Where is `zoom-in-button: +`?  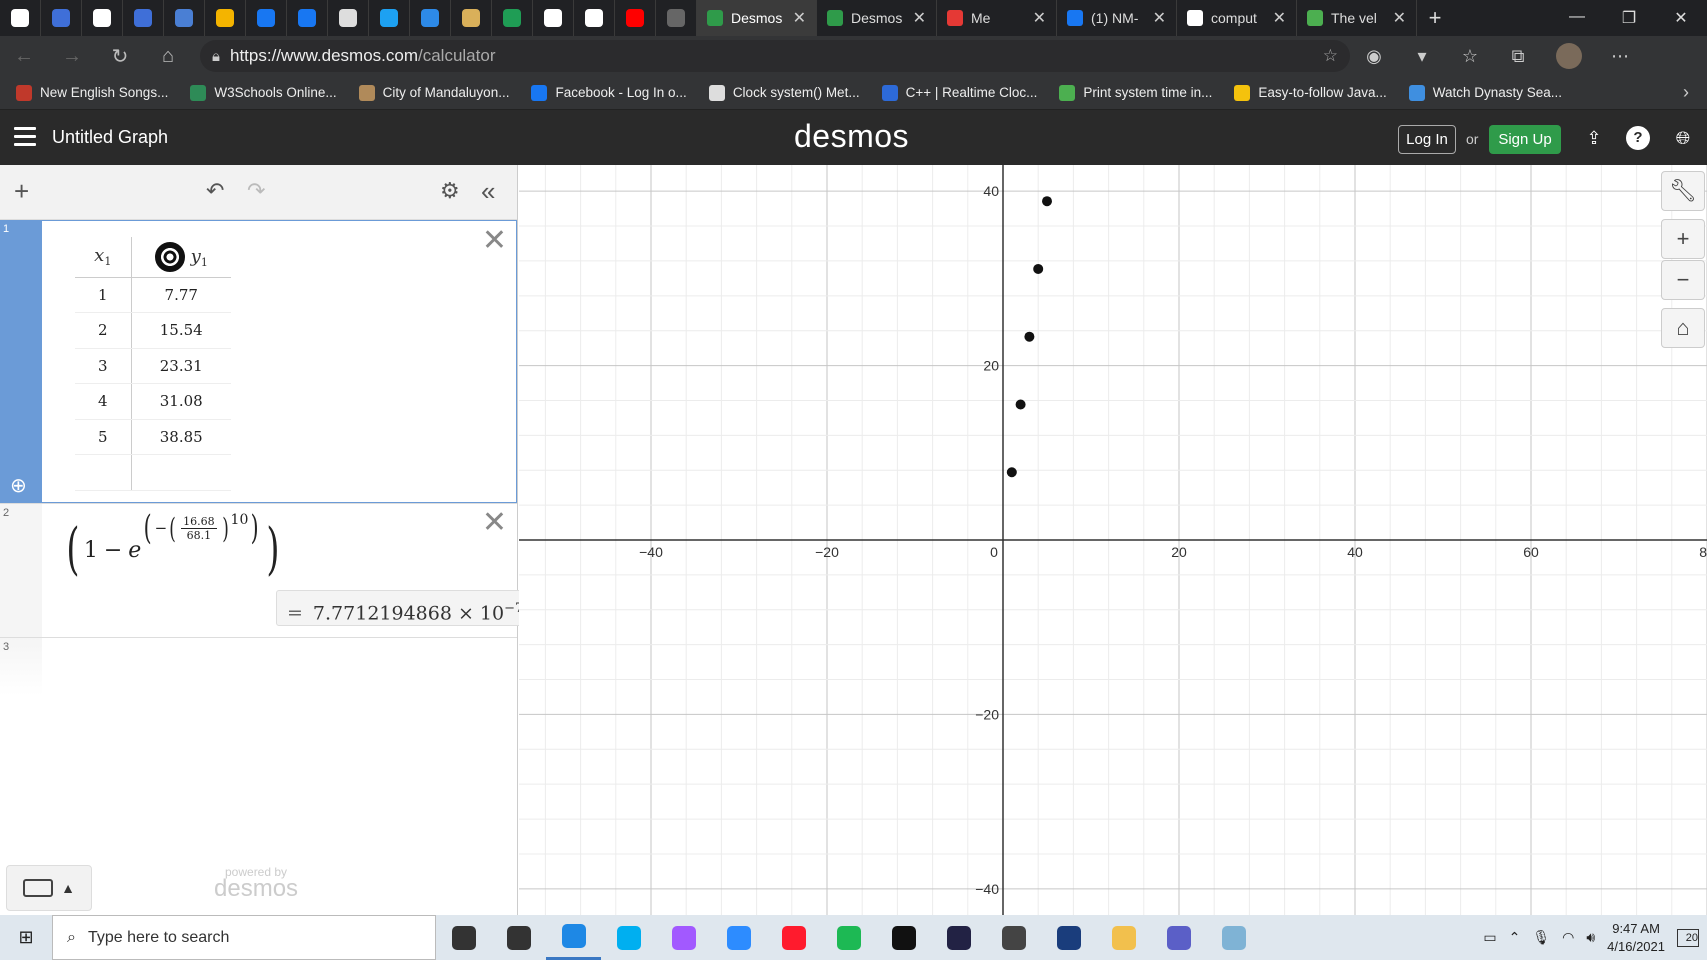
zoom-in-button: + is located at coordinates (1683, 239).